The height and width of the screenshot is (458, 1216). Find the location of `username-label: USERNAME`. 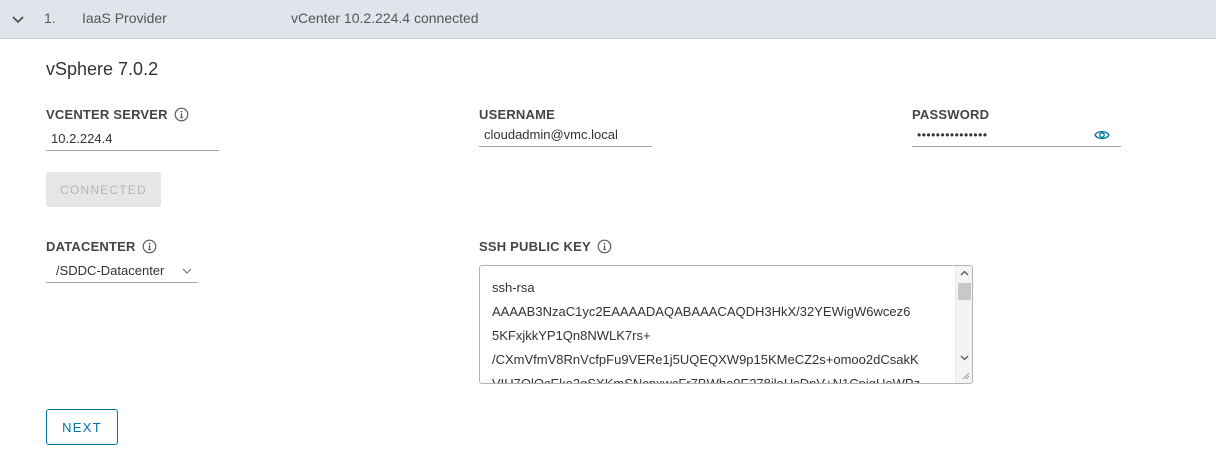

username-label: USERNAME is located at coordinates (517, 114).